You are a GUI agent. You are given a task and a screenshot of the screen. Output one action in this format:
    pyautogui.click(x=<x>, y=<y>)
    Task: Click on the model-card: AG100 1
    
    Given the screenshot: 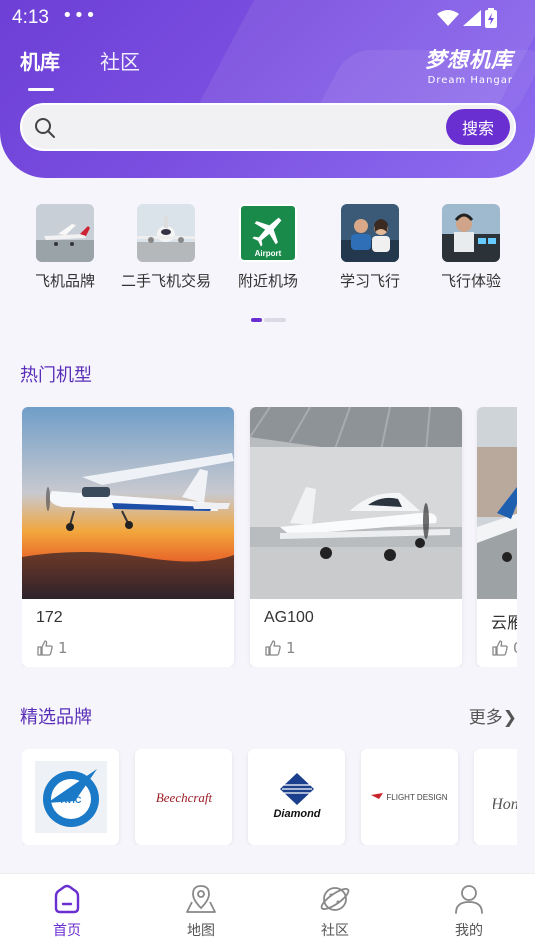 What is the action you would take?
    pyautogui.click(x=356, y=537)
    